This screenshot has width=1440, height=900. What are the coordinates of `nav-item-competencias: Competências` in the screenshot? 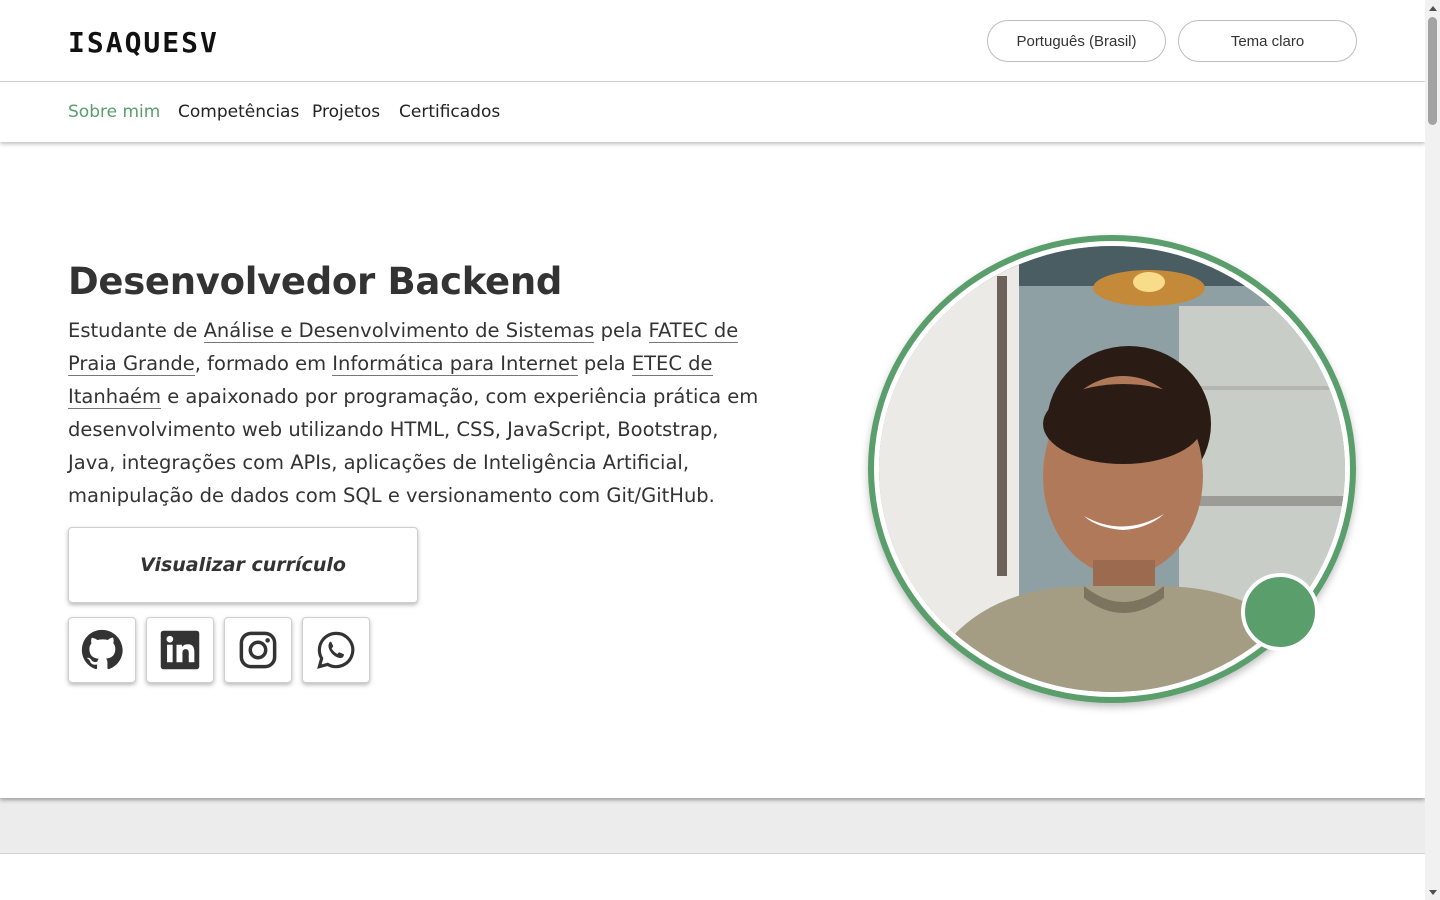 It's located at (238, 112).